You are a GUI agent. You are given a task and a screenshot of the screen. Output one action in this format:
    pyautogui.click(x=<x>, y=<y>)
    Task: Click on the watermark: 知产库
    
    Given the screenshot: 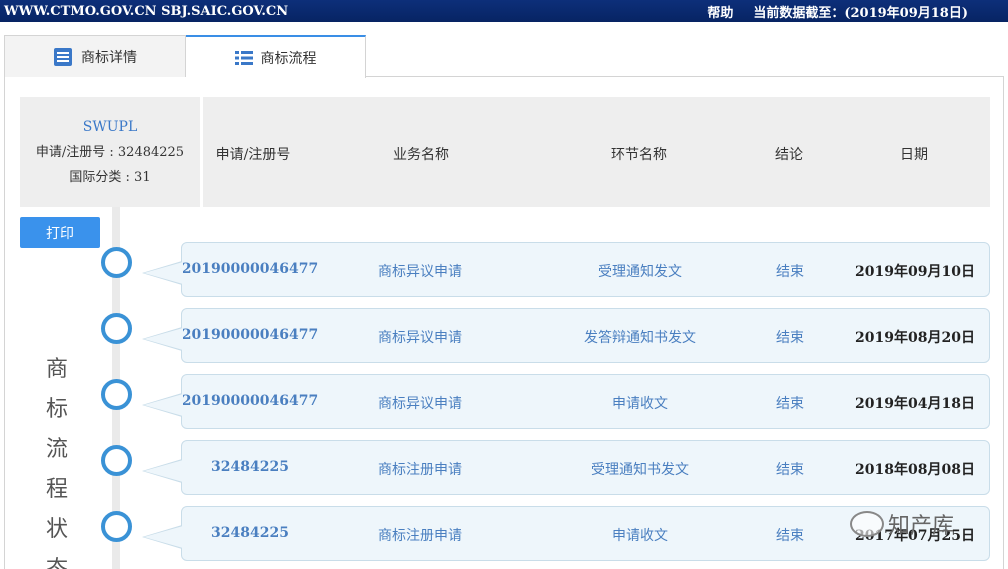 What is the action you would take?
    pyautogui.click(x=902, y=524)
    